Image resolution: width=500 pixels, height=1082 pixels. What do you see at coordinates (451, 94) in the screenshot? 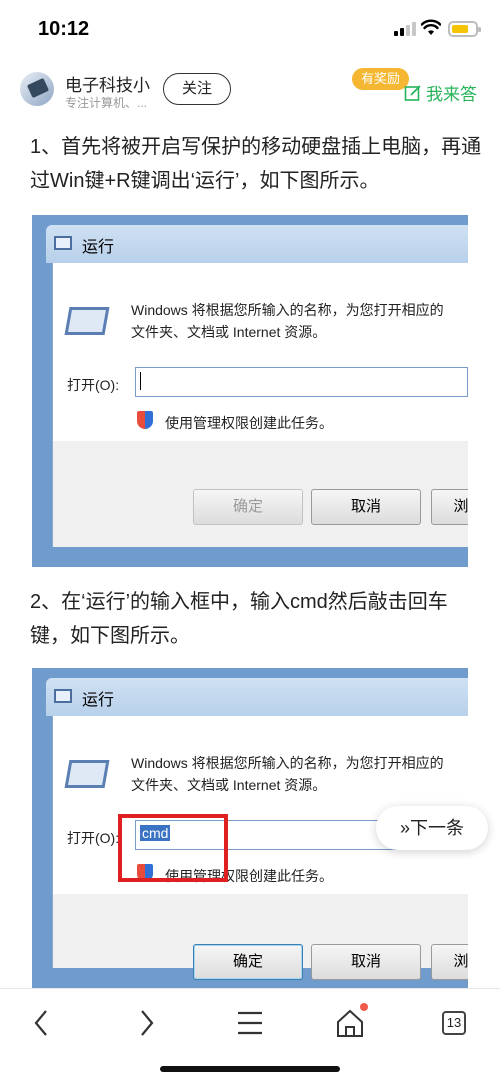
I see `answer-label: 我来答` at bounding box center [451, 94].